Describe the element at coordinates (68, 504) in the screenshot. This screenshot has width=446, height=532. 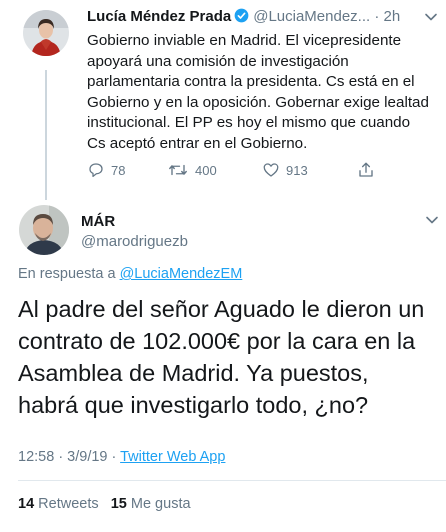
I see `retweets-stat-label: Retweets` at that location.